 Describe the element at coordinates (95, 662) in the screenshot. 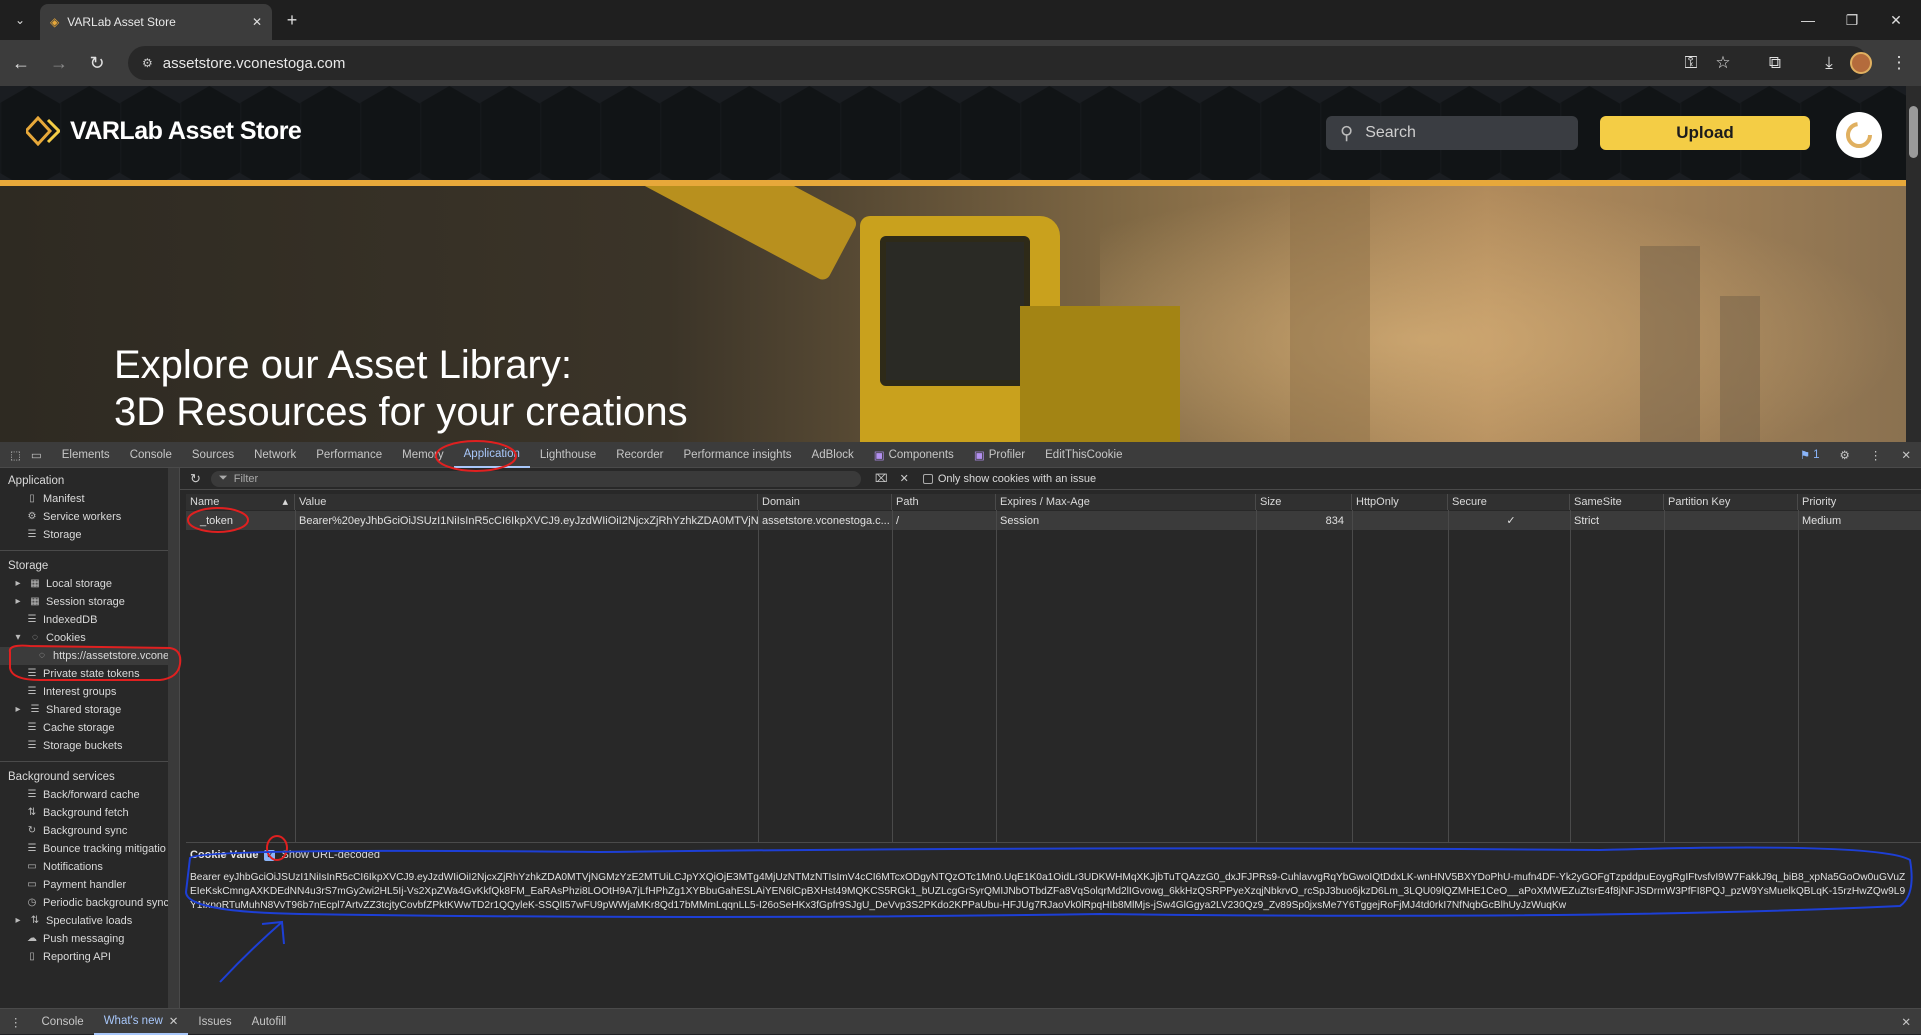

I see `annotation-outline-cookies` at that location.